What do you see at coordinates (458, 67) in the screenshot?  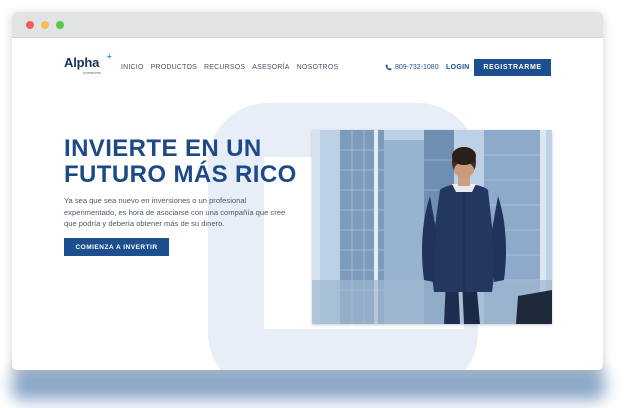 I see `login-link: LOGIN` at bounding box center [458, 67].